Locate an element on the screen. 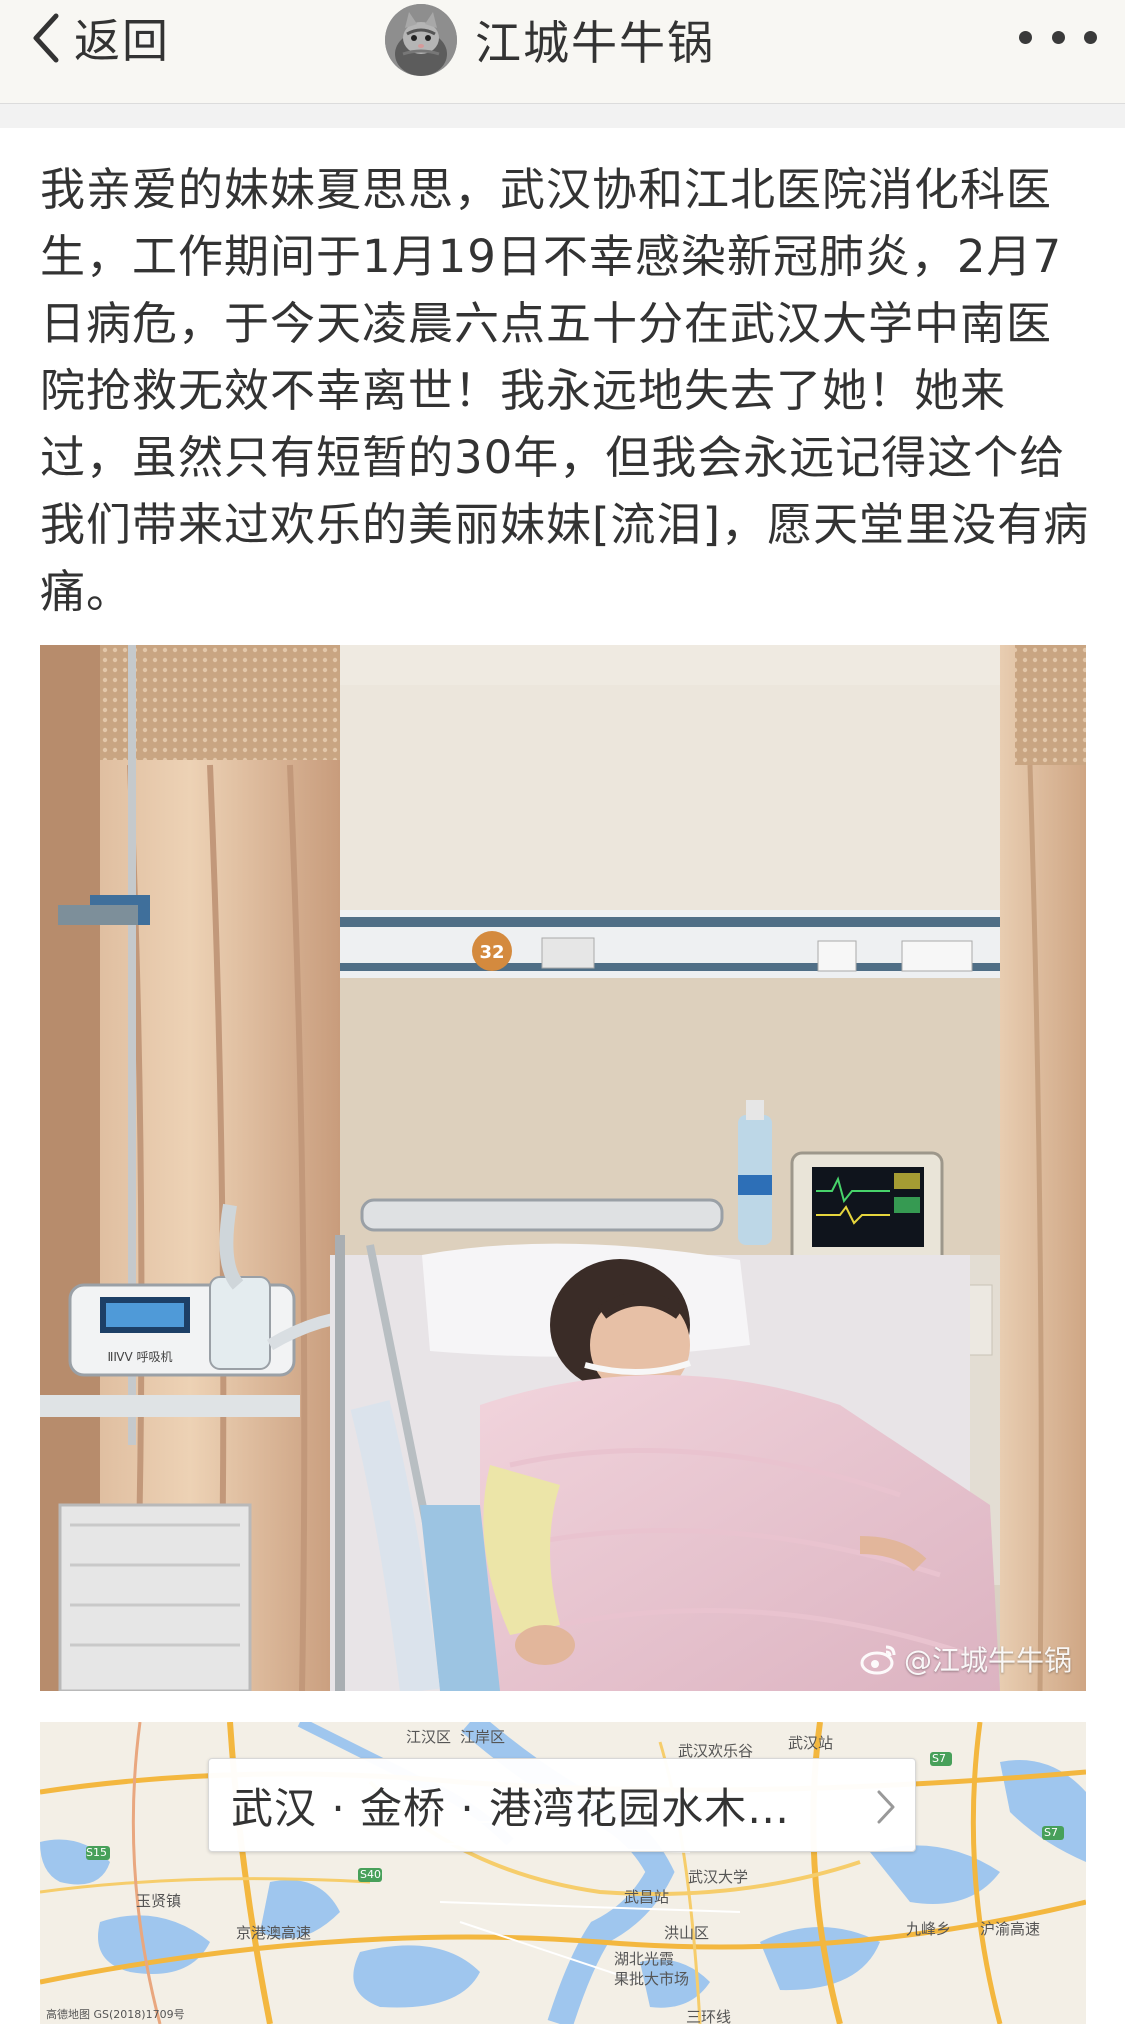 This screenshot has height=2024, width=1125. map-label: 江汉区 is located at coordinates (429, 1737).